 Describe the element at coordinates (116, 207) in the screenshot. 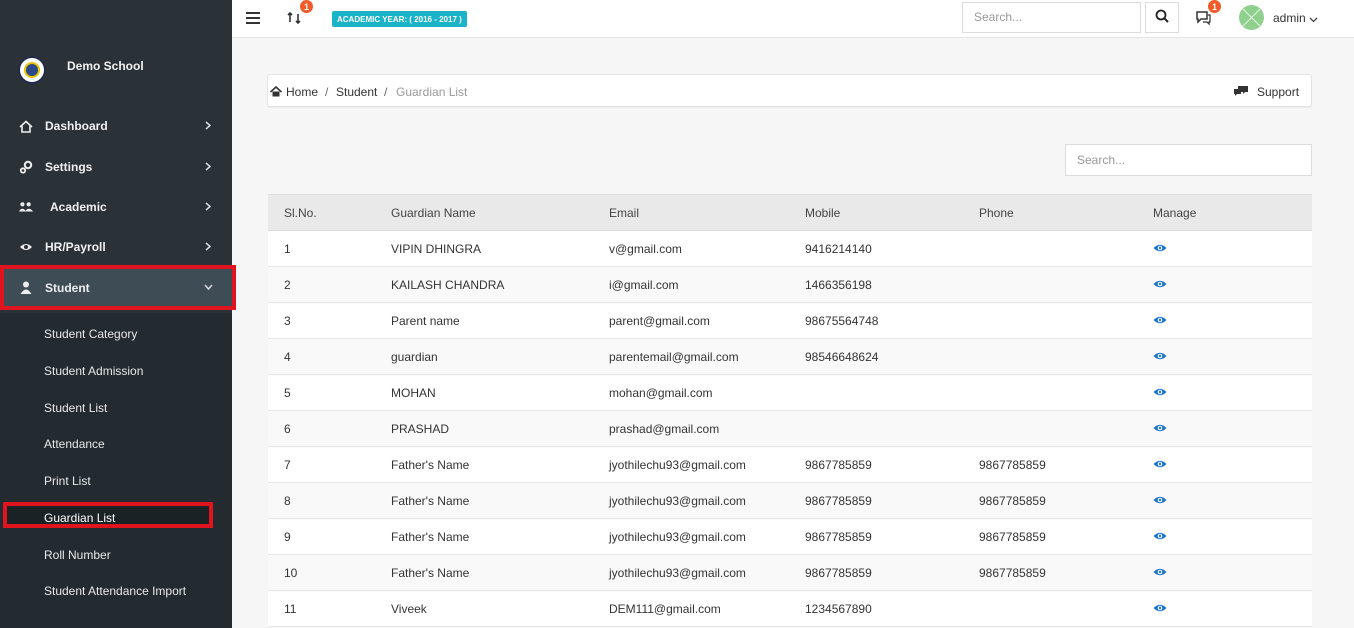

I see `nav-academic: Academic` at that location.